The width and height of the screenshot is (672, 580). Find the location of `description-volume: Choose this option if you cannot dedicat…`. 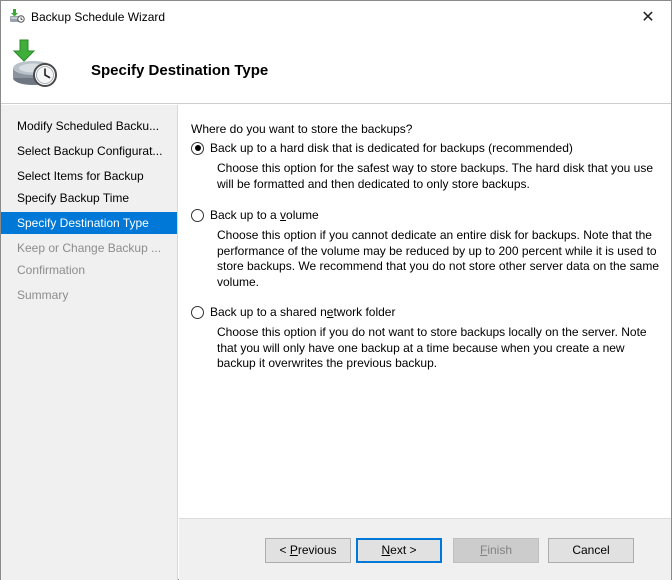

description-volume: Choose this option if you cannot dedicat… is located at coordinates (438, 258).